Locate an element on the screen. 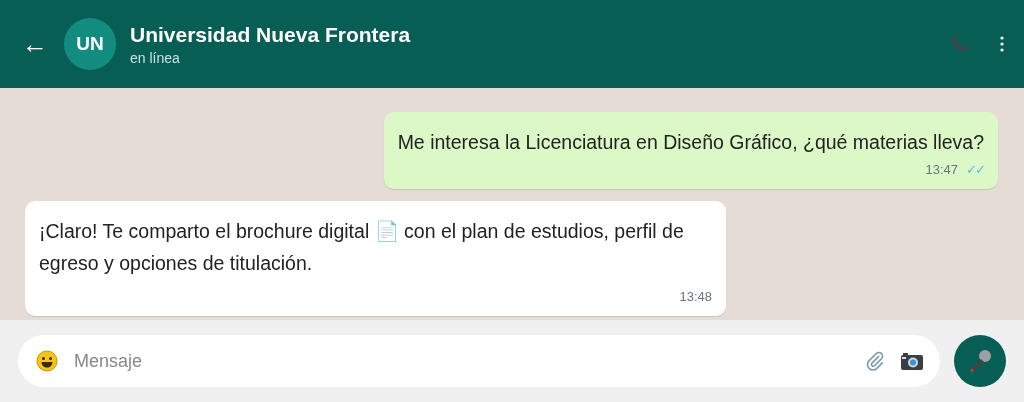  more-options-icon is located at coordinates (1002, 44).